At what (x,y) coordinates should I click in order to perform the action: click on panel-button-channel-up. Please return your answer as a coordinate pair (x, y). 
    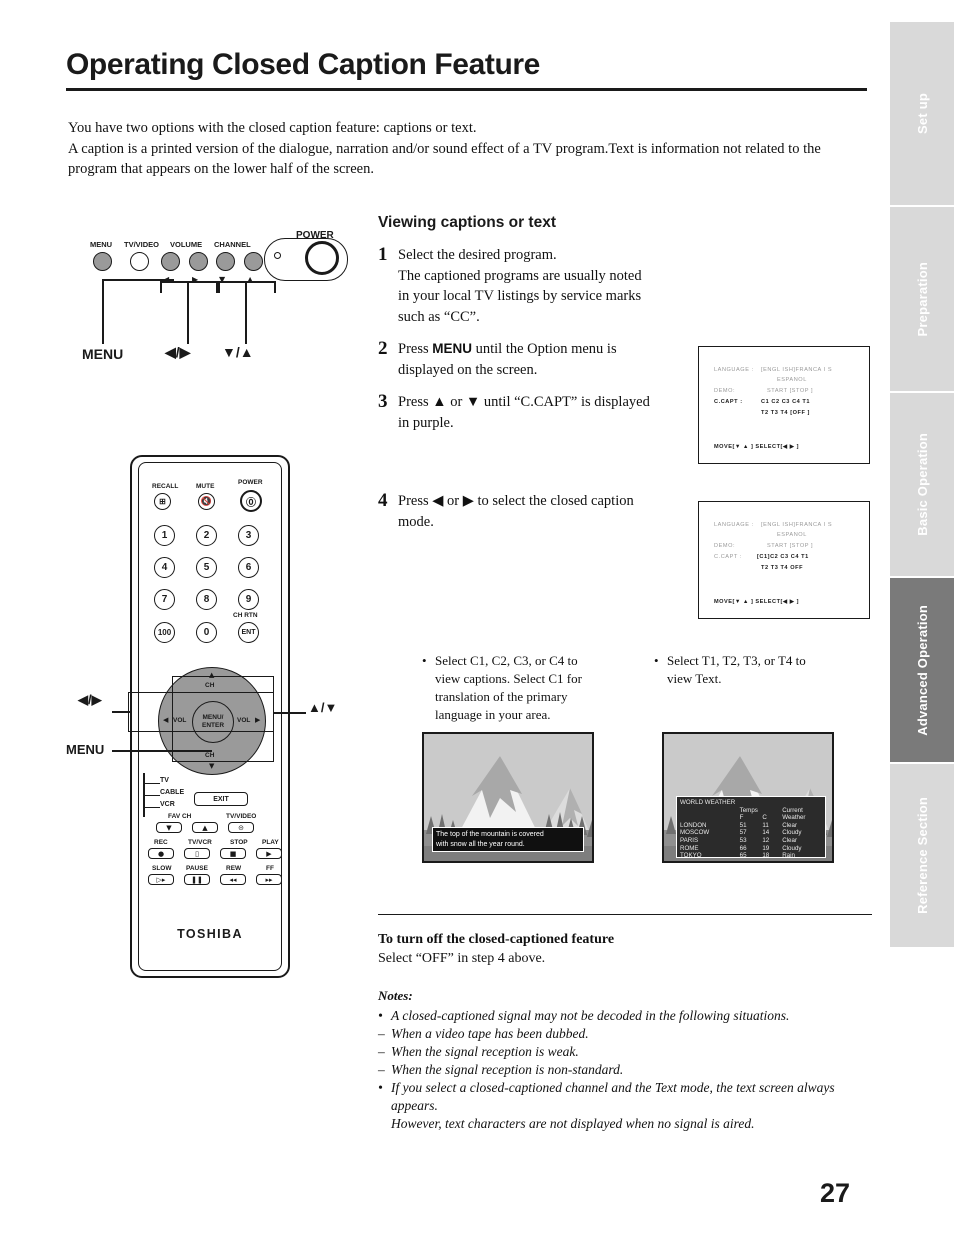
    Looking at the image, I should click on (253, 261).